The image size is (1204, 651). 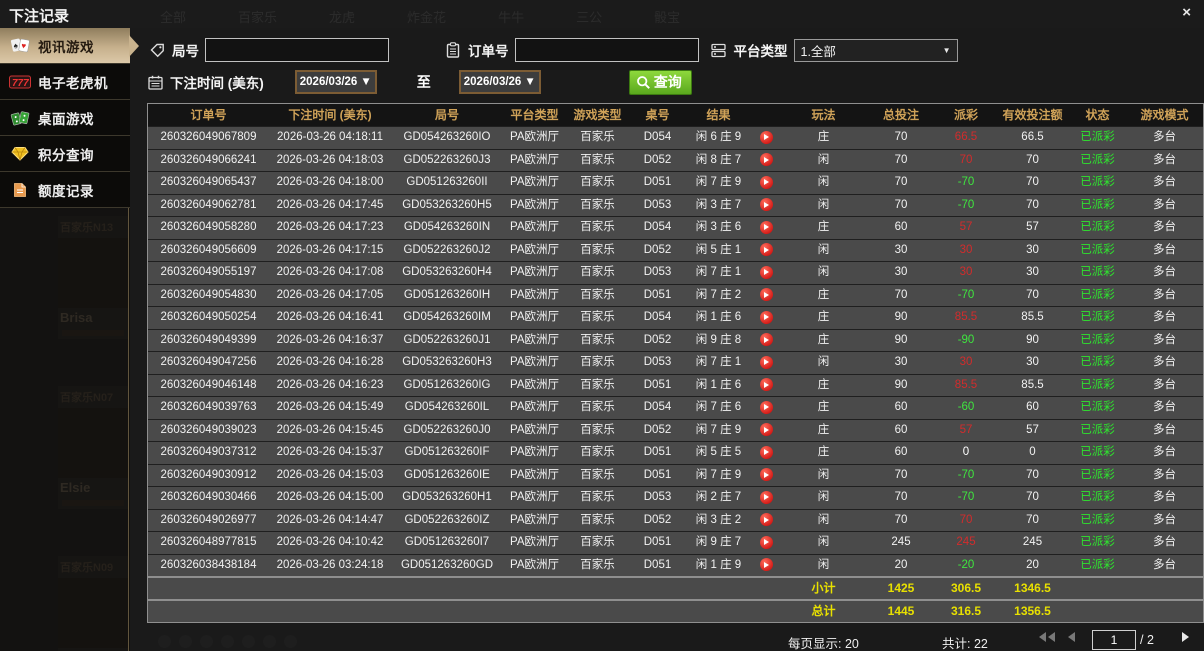 What do you see at coordinates (965, 115) in the screenshot?
I see `col-header-payout: 派彩` at bounding box center [965, 115].